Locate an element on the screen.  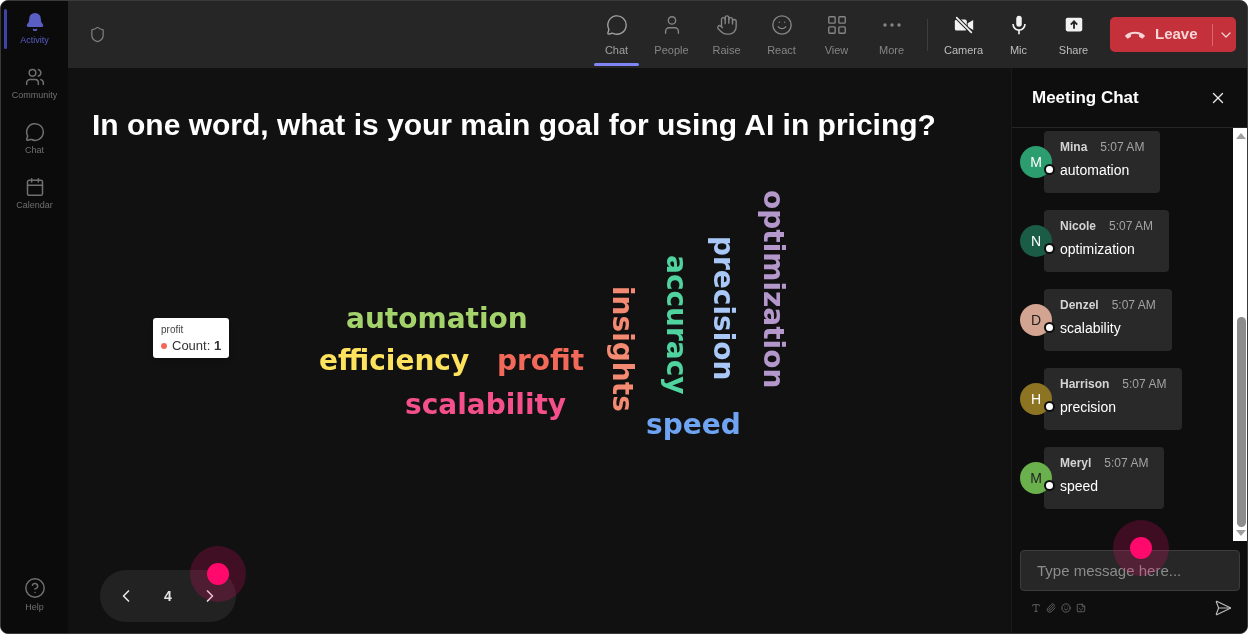
scrollbar-thumb is located at coordinates (1241, 422).